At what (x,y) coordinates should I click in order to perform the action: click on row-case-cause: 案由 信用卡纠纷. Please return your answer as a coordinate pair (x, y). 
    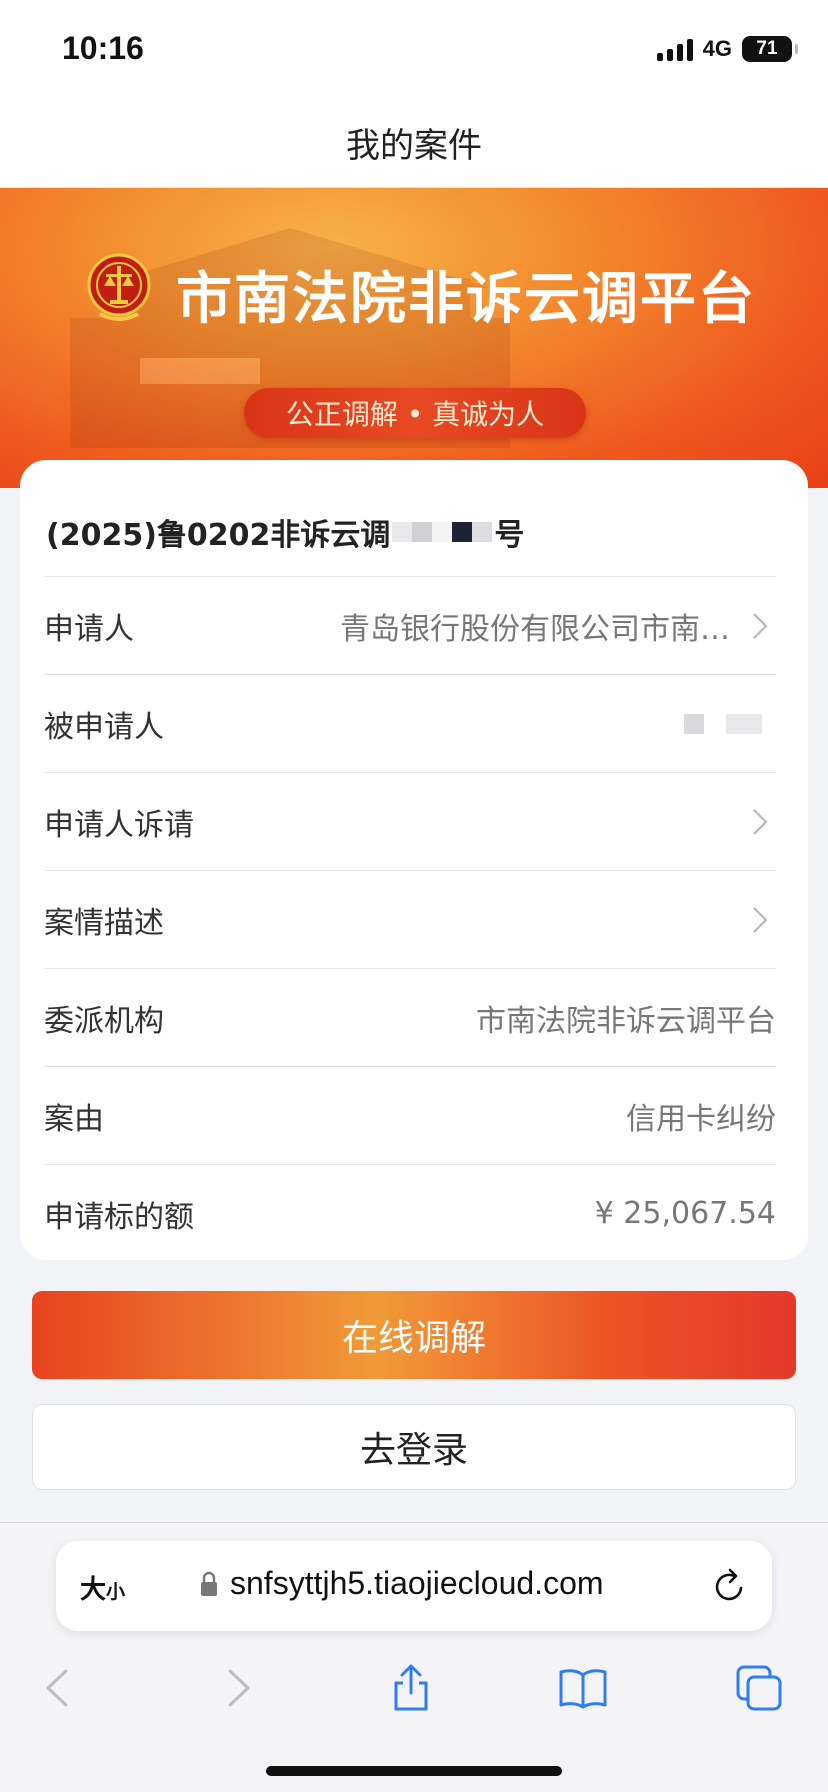
    Looking at the image, I should click on (410, 1115).